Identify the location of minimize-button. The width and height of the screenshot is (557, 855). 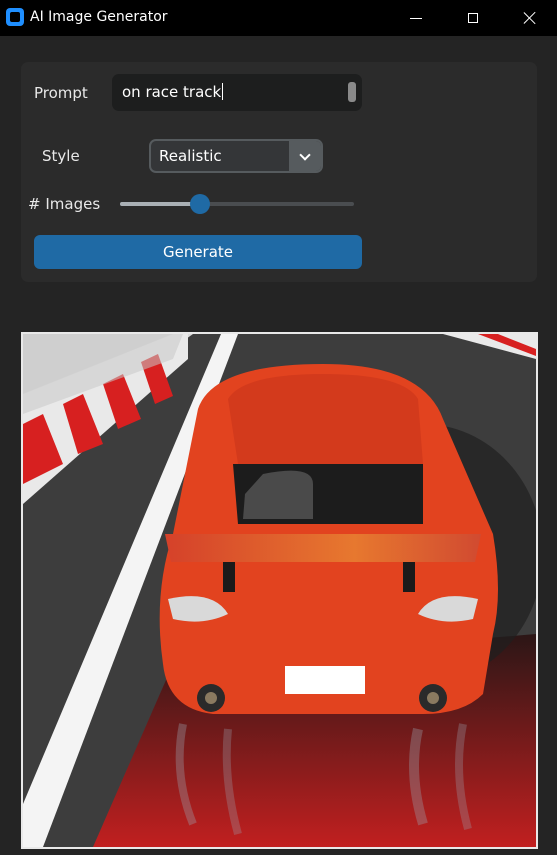
(416, 18).